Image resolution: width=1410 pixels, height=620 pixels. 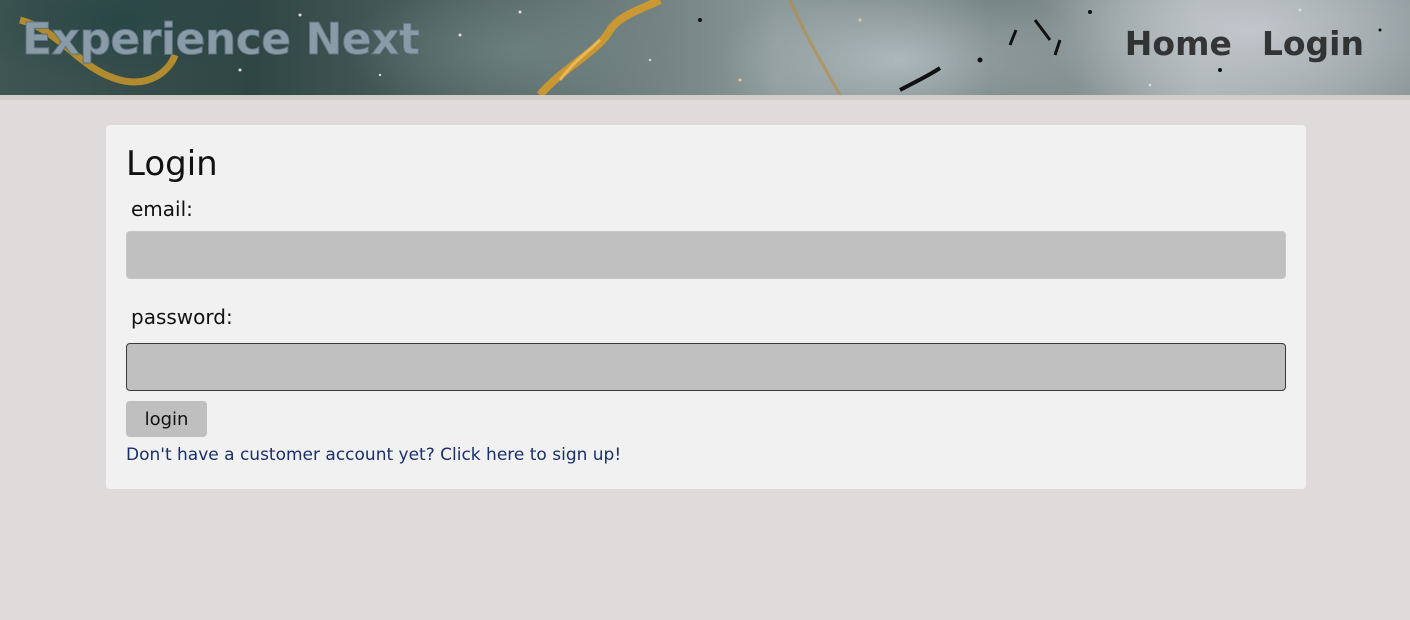 What do you see at coordinates (221, 40) in the screenshot?
I see `site-title: Experience Next` at bounding box center [221, 40].